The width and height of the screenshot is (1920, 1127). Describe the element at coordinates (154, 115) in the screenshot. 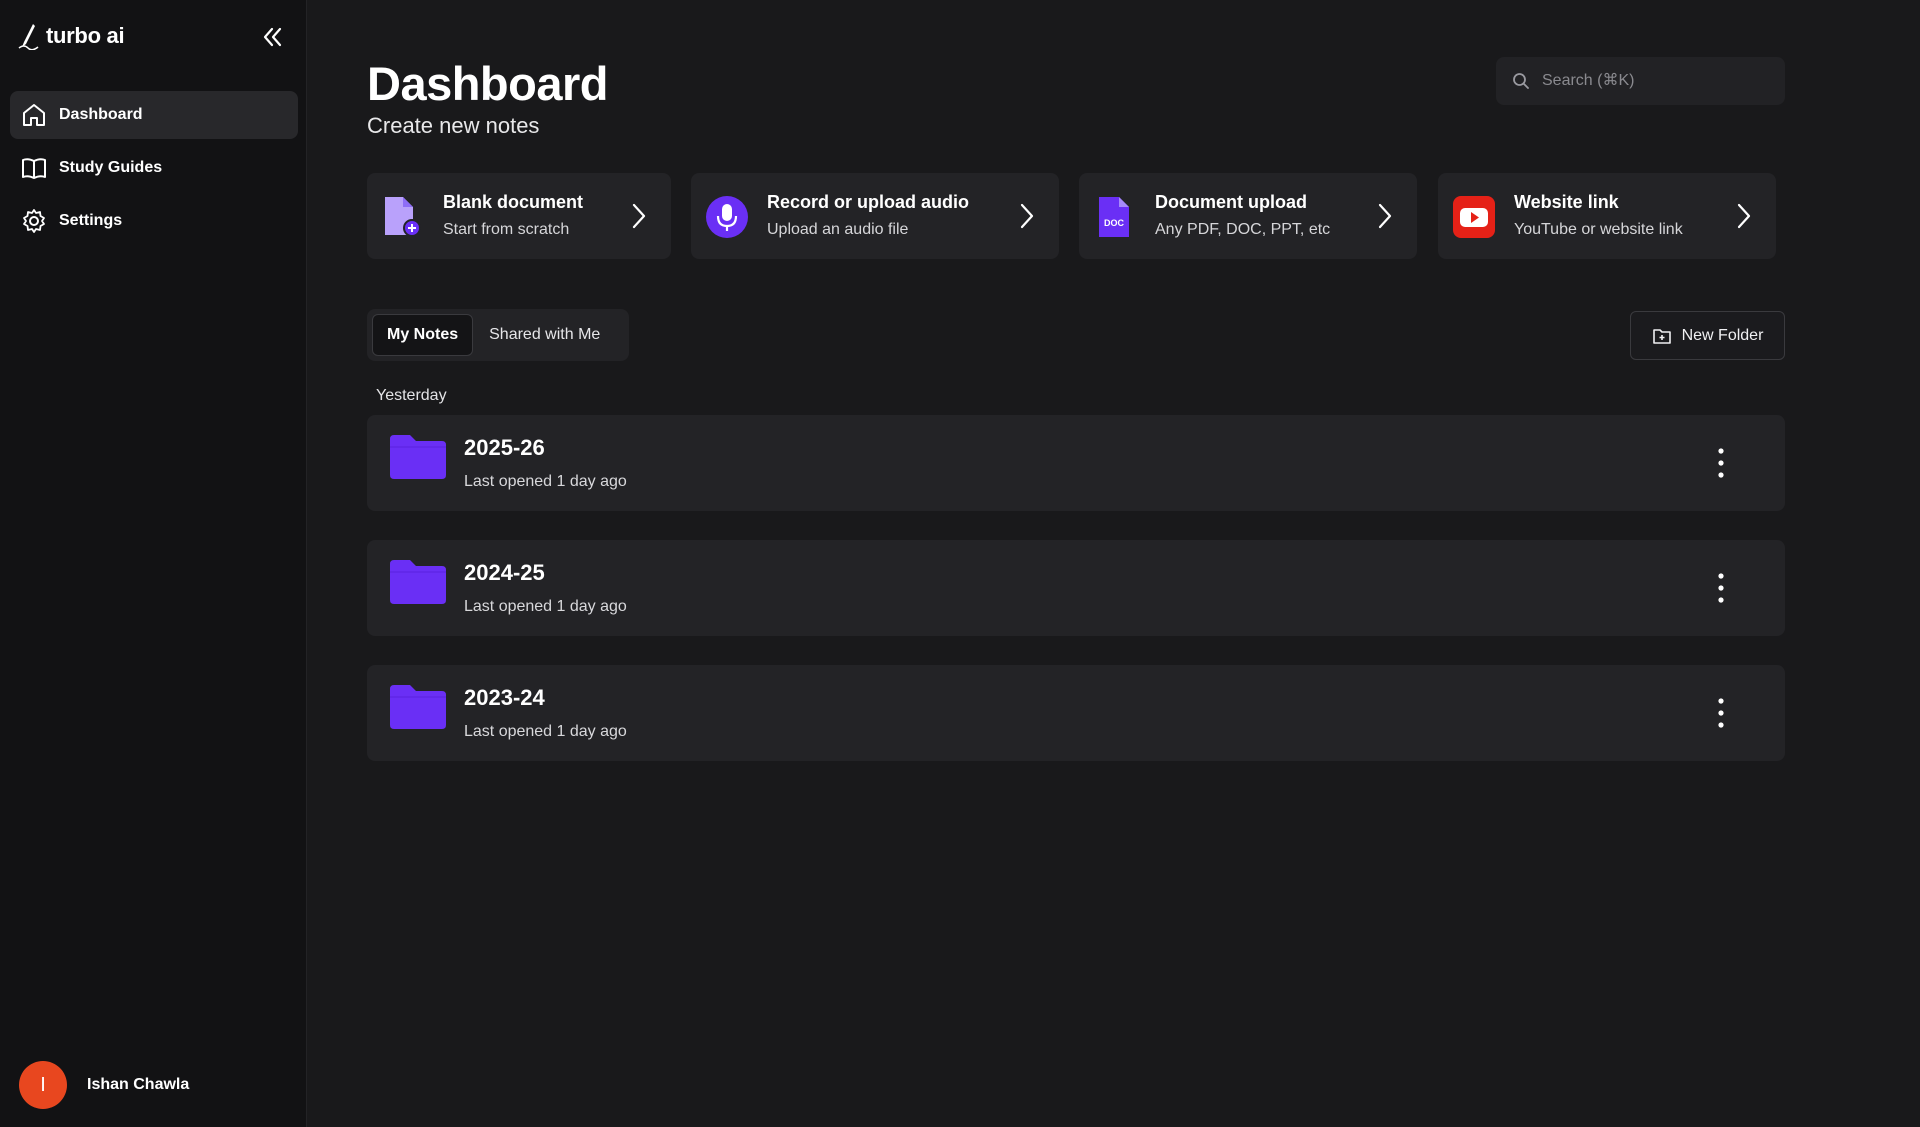

I see `sidebar-item-dashboard: Dashboard` at that location.